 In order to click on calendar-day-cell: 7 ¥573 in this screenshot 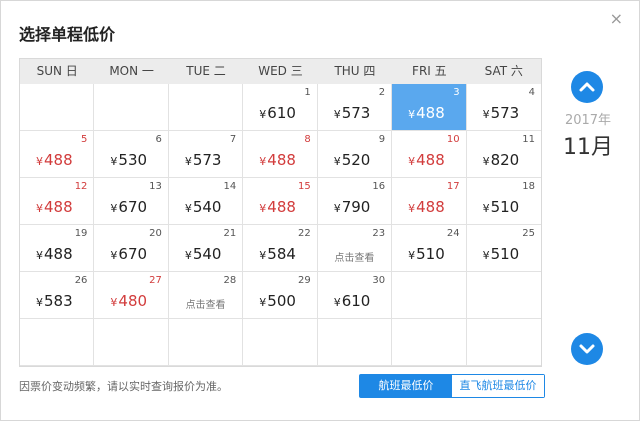, I will do `click(206, 154)`.